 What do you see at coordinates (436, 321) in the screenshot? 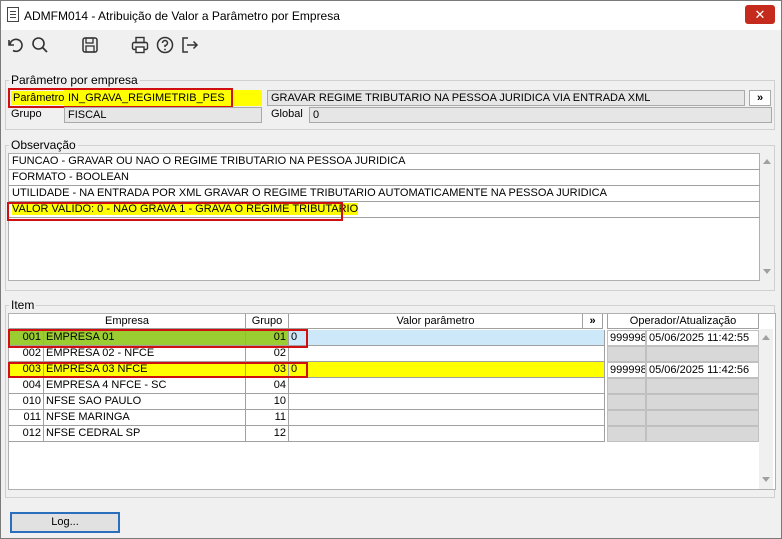
I see `header-valor: Valor parâmetro` at bounding box center [436, 321].